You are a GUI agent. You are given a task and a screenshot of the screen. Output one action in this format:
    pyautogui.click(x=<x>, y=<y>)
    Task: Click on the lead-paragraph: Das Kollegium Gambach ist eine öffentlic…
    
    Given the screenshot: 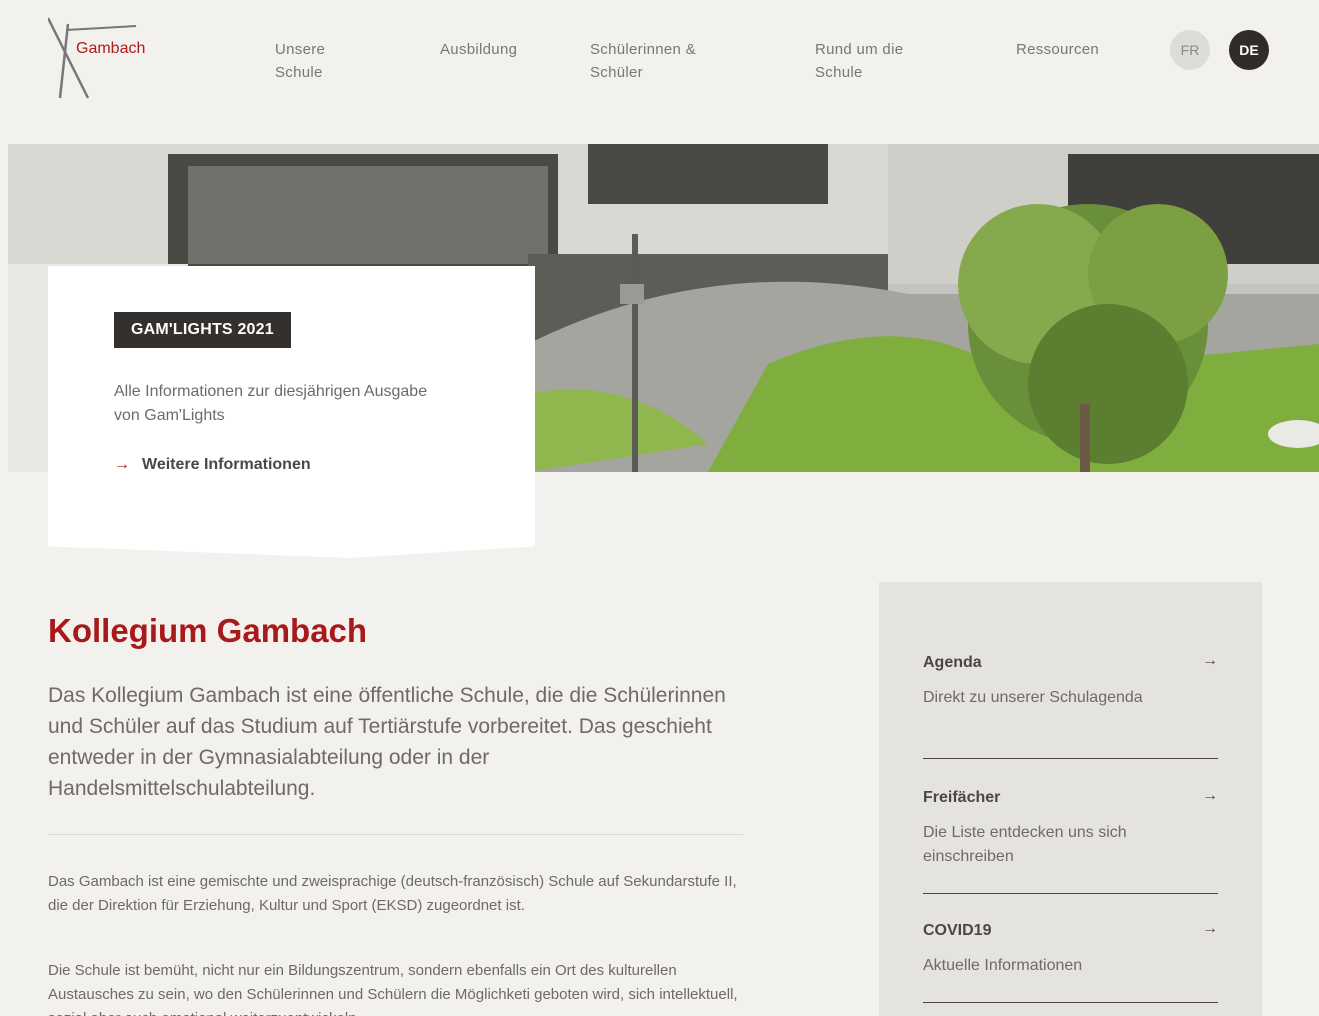 What is the action you would take?
    pyautogui.click(x=387, y=742)
    